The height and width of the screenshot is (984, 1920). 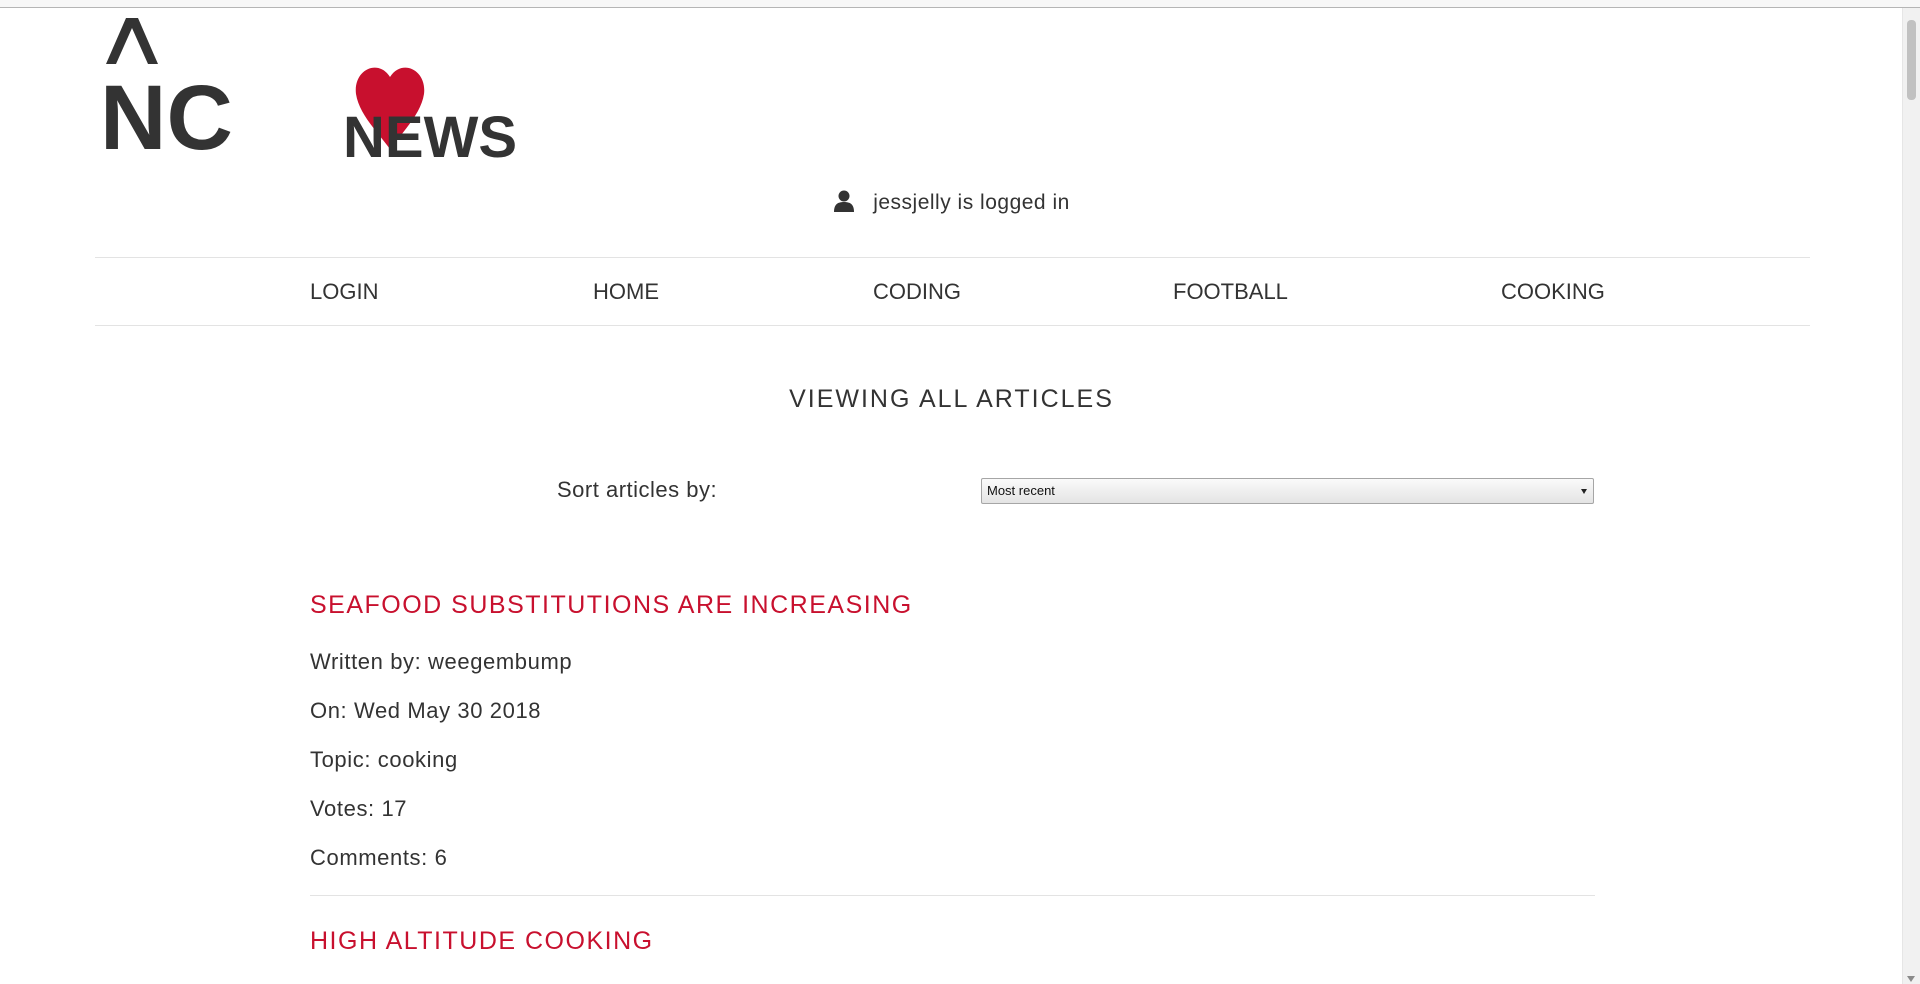 I want to click on page-scrollbar, so click(x=1911, y=496).